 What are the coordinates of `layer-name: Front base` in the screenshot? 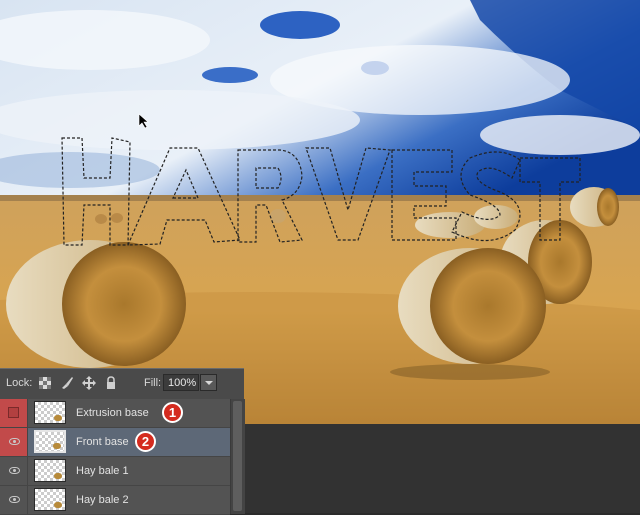 It's located at (102, 442).